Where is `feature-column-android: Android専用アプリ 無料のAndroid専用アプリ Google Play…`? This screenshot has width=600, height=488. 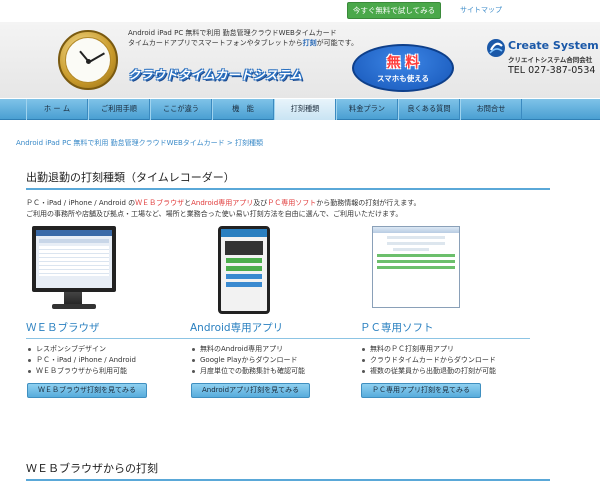 feature-column-android: Android専用アプリ 無料のAndroid専用アプリ Google Play… is located at coordinates (275, 358).